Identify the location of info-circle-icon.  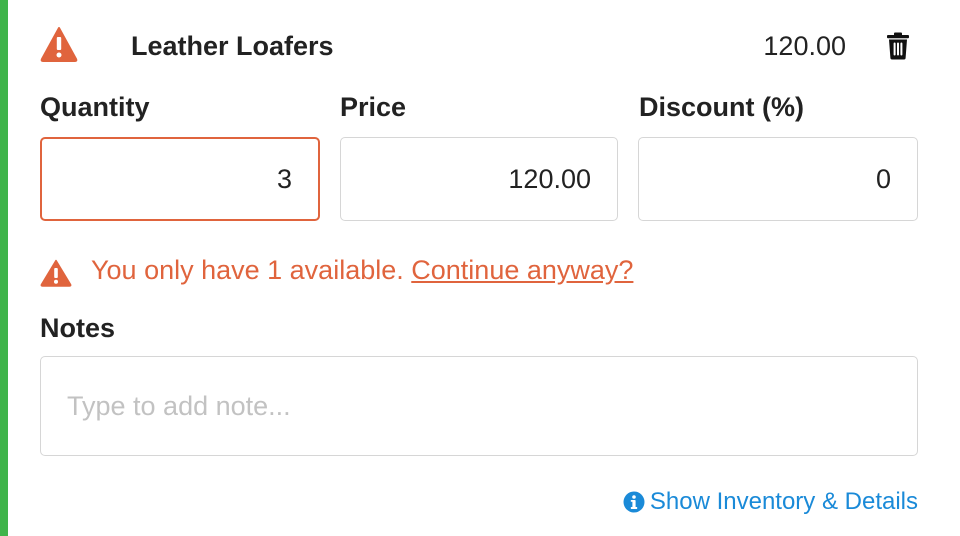
(634, 502).